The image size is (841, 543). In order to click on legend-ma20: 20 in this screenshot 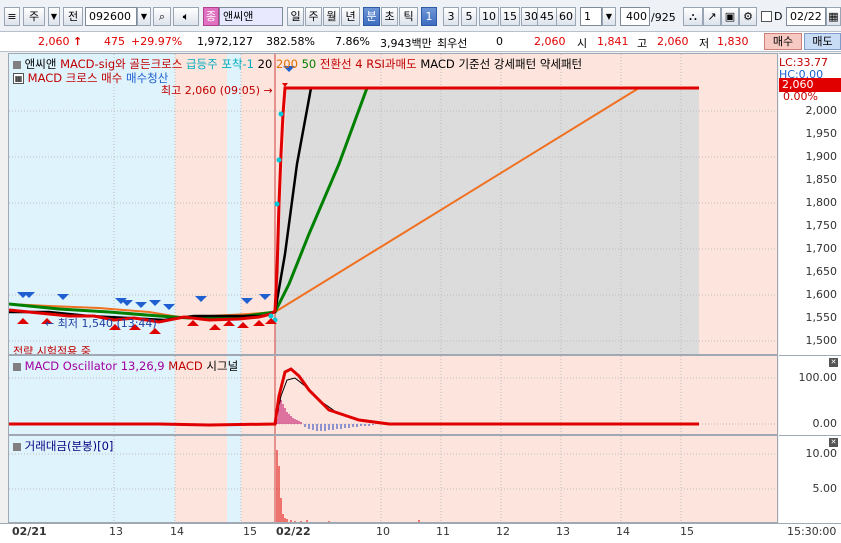, I will do `click(265, 64)`.